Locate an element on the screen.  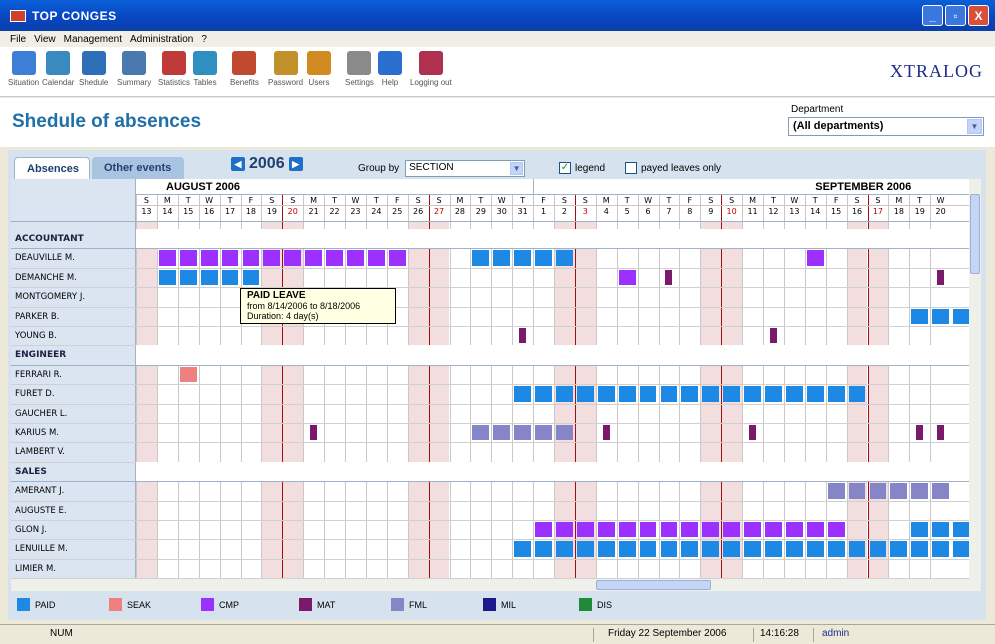
employee-name: AUGUSTE E. is located at coordinates (41, 511).